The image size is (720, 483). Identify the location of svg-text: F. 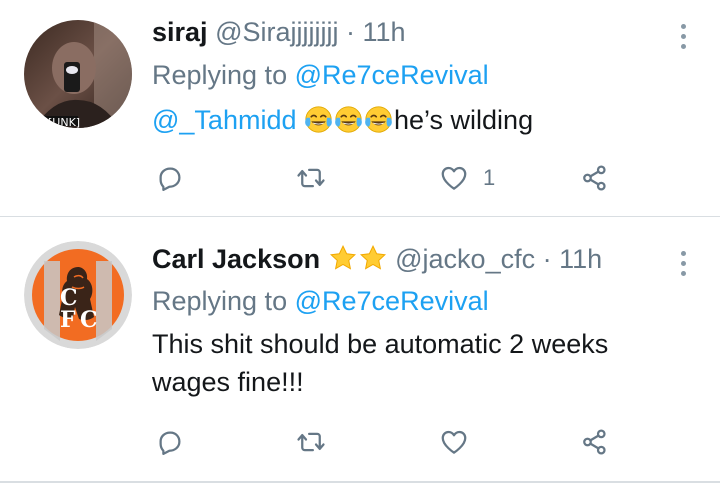
(68, 320).